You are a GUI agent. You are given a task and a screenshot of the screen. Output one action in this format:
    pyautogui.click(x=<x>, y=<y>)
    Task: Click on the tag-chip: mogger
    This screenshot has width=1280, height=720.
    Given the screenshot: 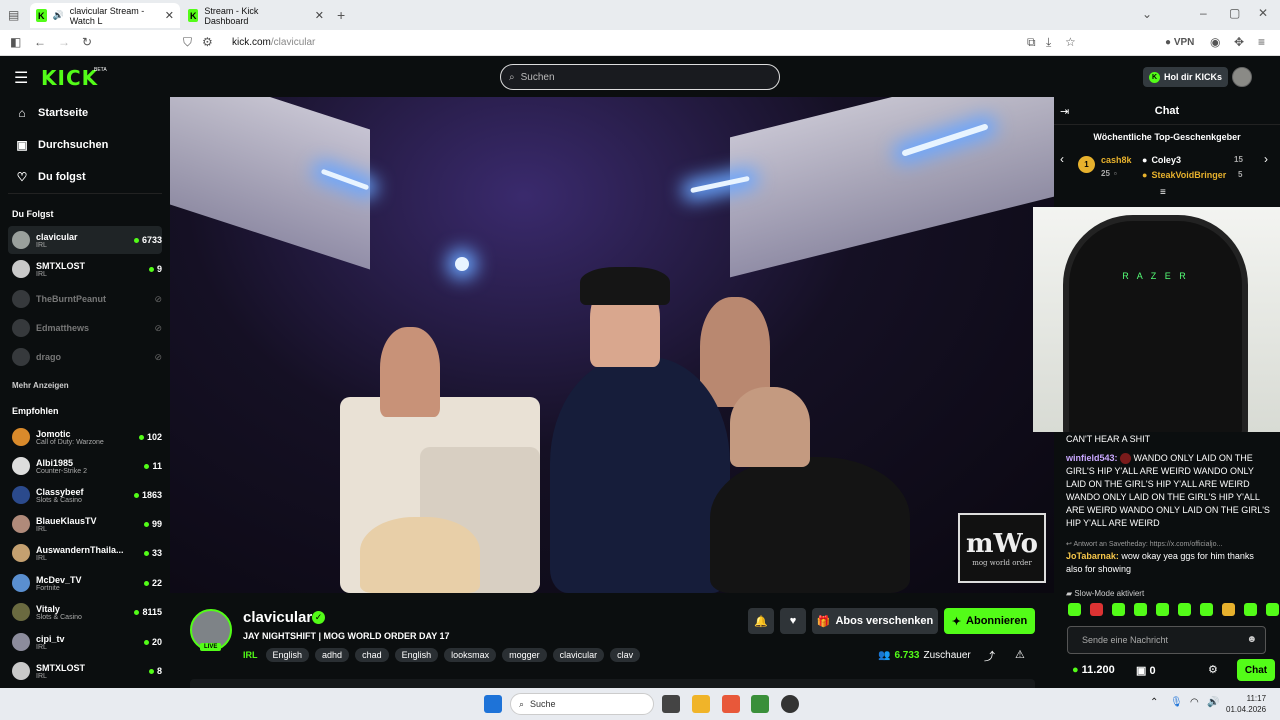 What is the action you would take?
    pyautogui.click(x=524, y=655)
    